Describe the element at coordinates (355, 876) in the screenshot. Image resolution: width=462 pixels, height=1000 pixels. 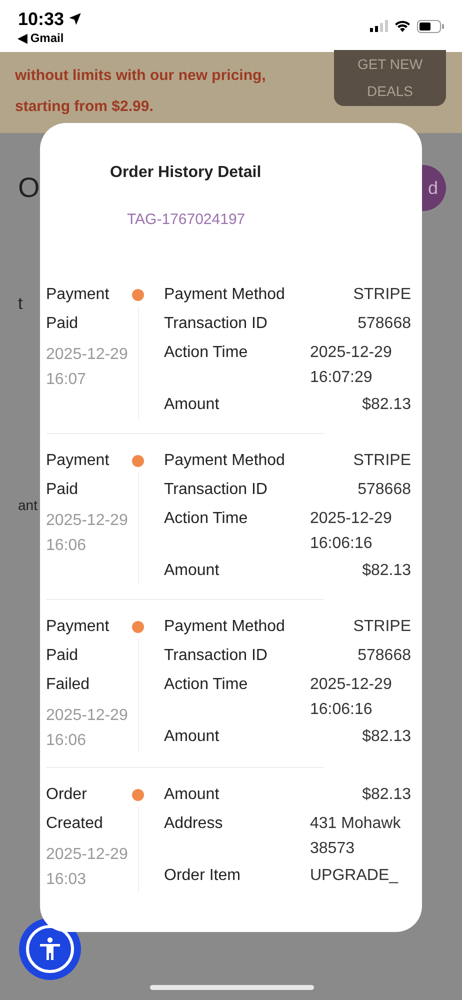
I see `field-value: UPGRADE_` at that location.